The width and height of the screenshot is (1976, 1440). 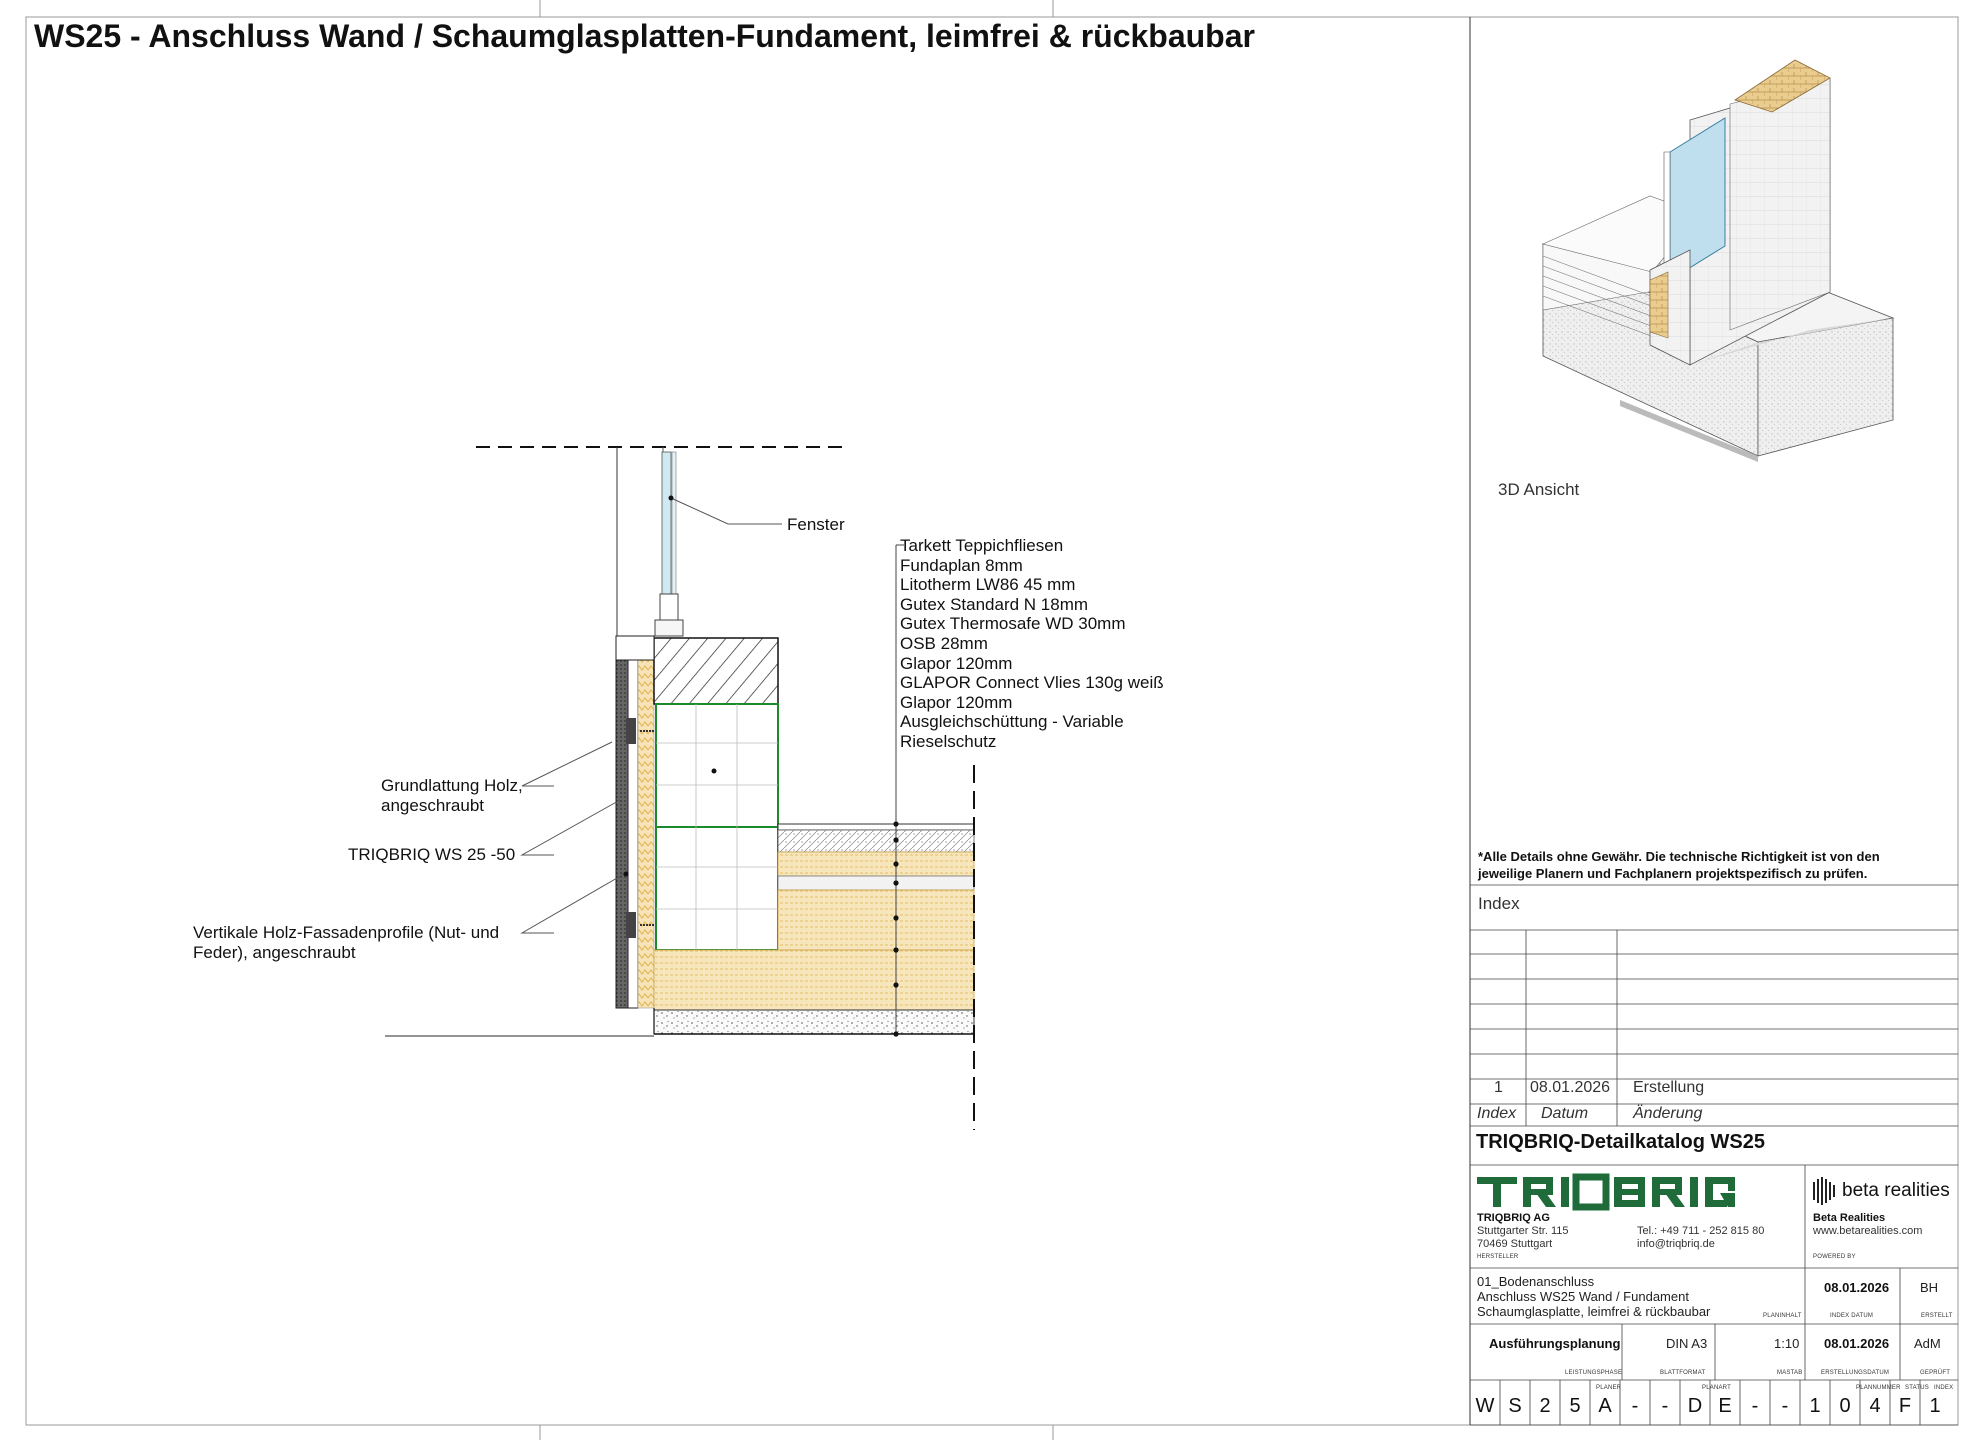 I want to click on manufacturer-role: HERSTELLER, so click(x=1498, y=1257).